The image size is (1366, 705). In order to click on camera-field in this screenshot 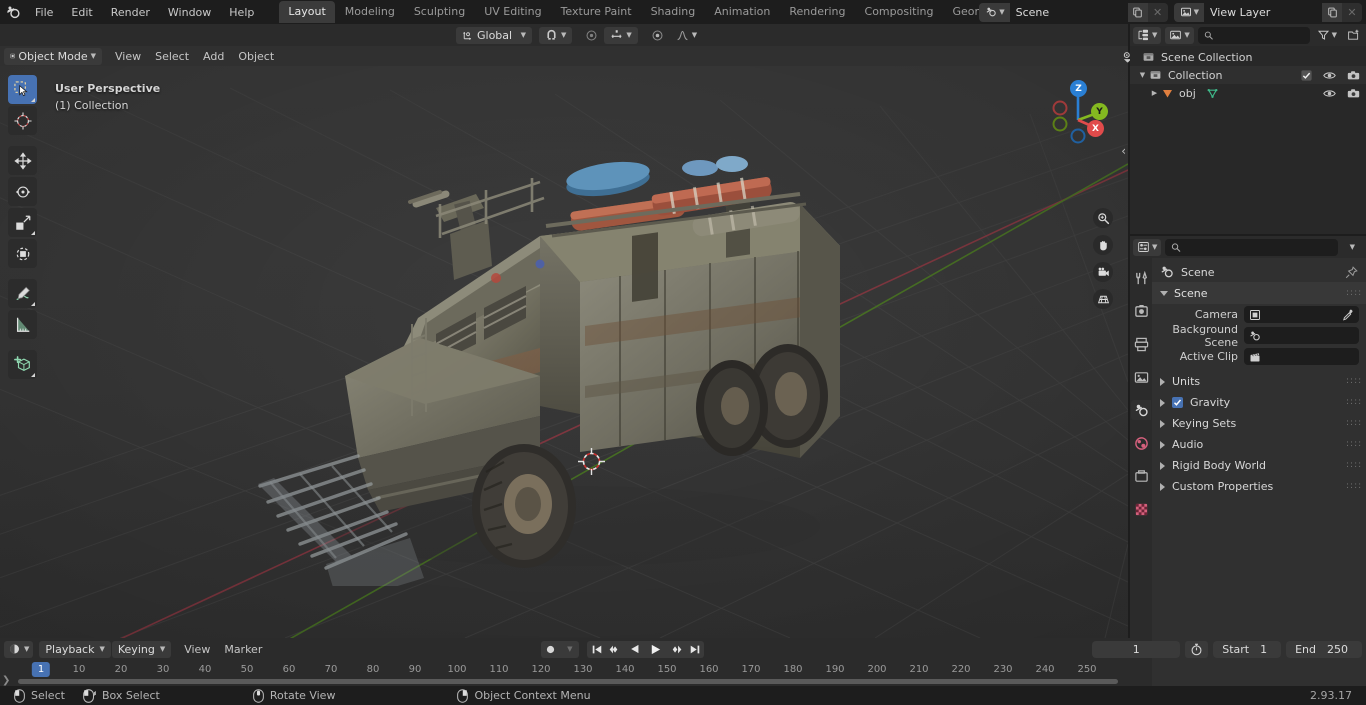, I will do `click(1301, 314)`.